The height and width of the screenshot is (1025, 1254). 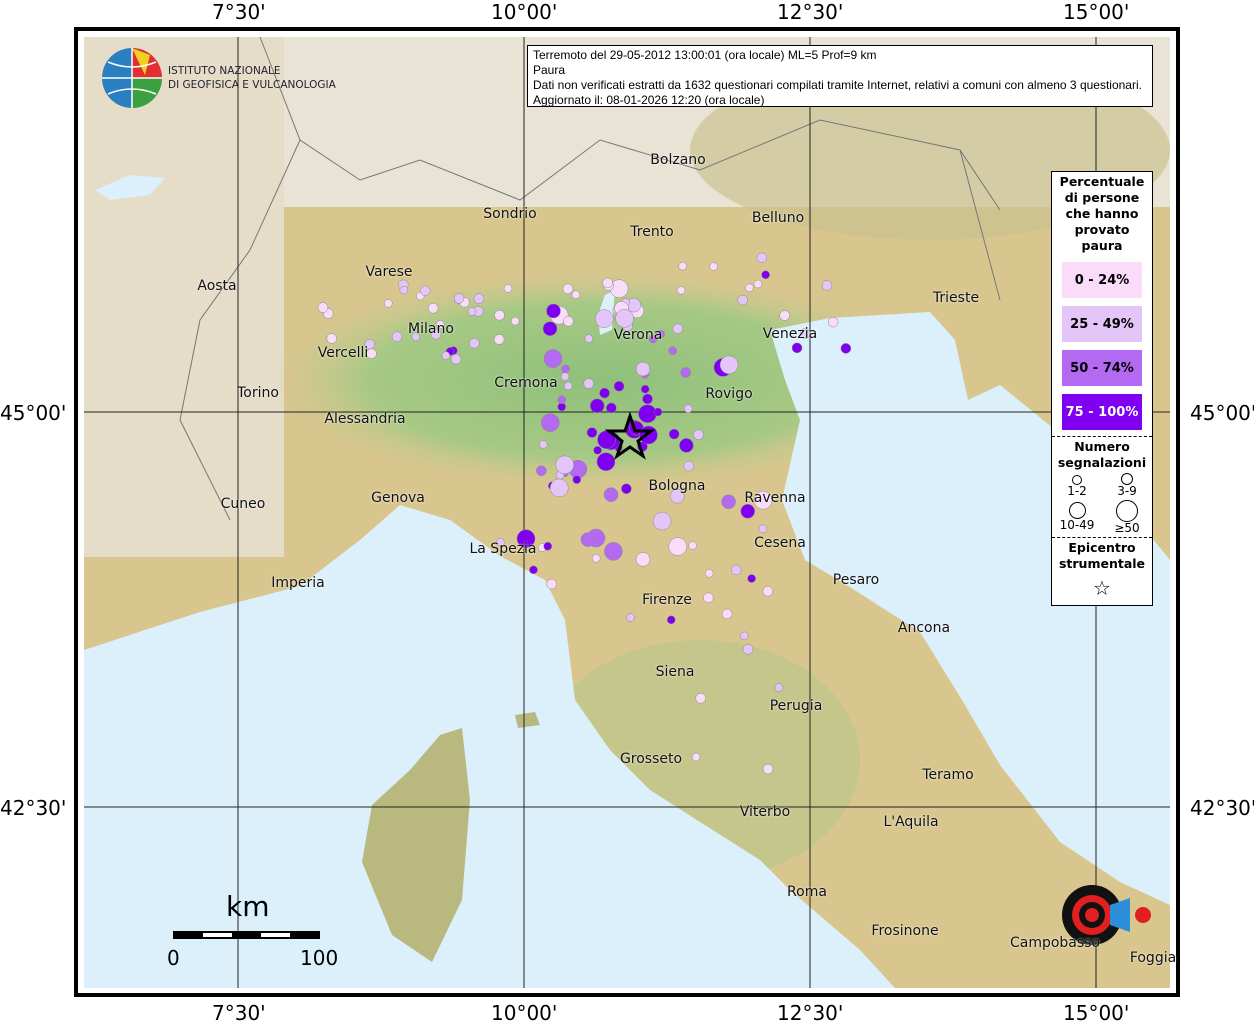 What do you see at coordinates (243, 504) in the screenshot?
I see `city-label: Cuneo` at bounding box center [243, 504].